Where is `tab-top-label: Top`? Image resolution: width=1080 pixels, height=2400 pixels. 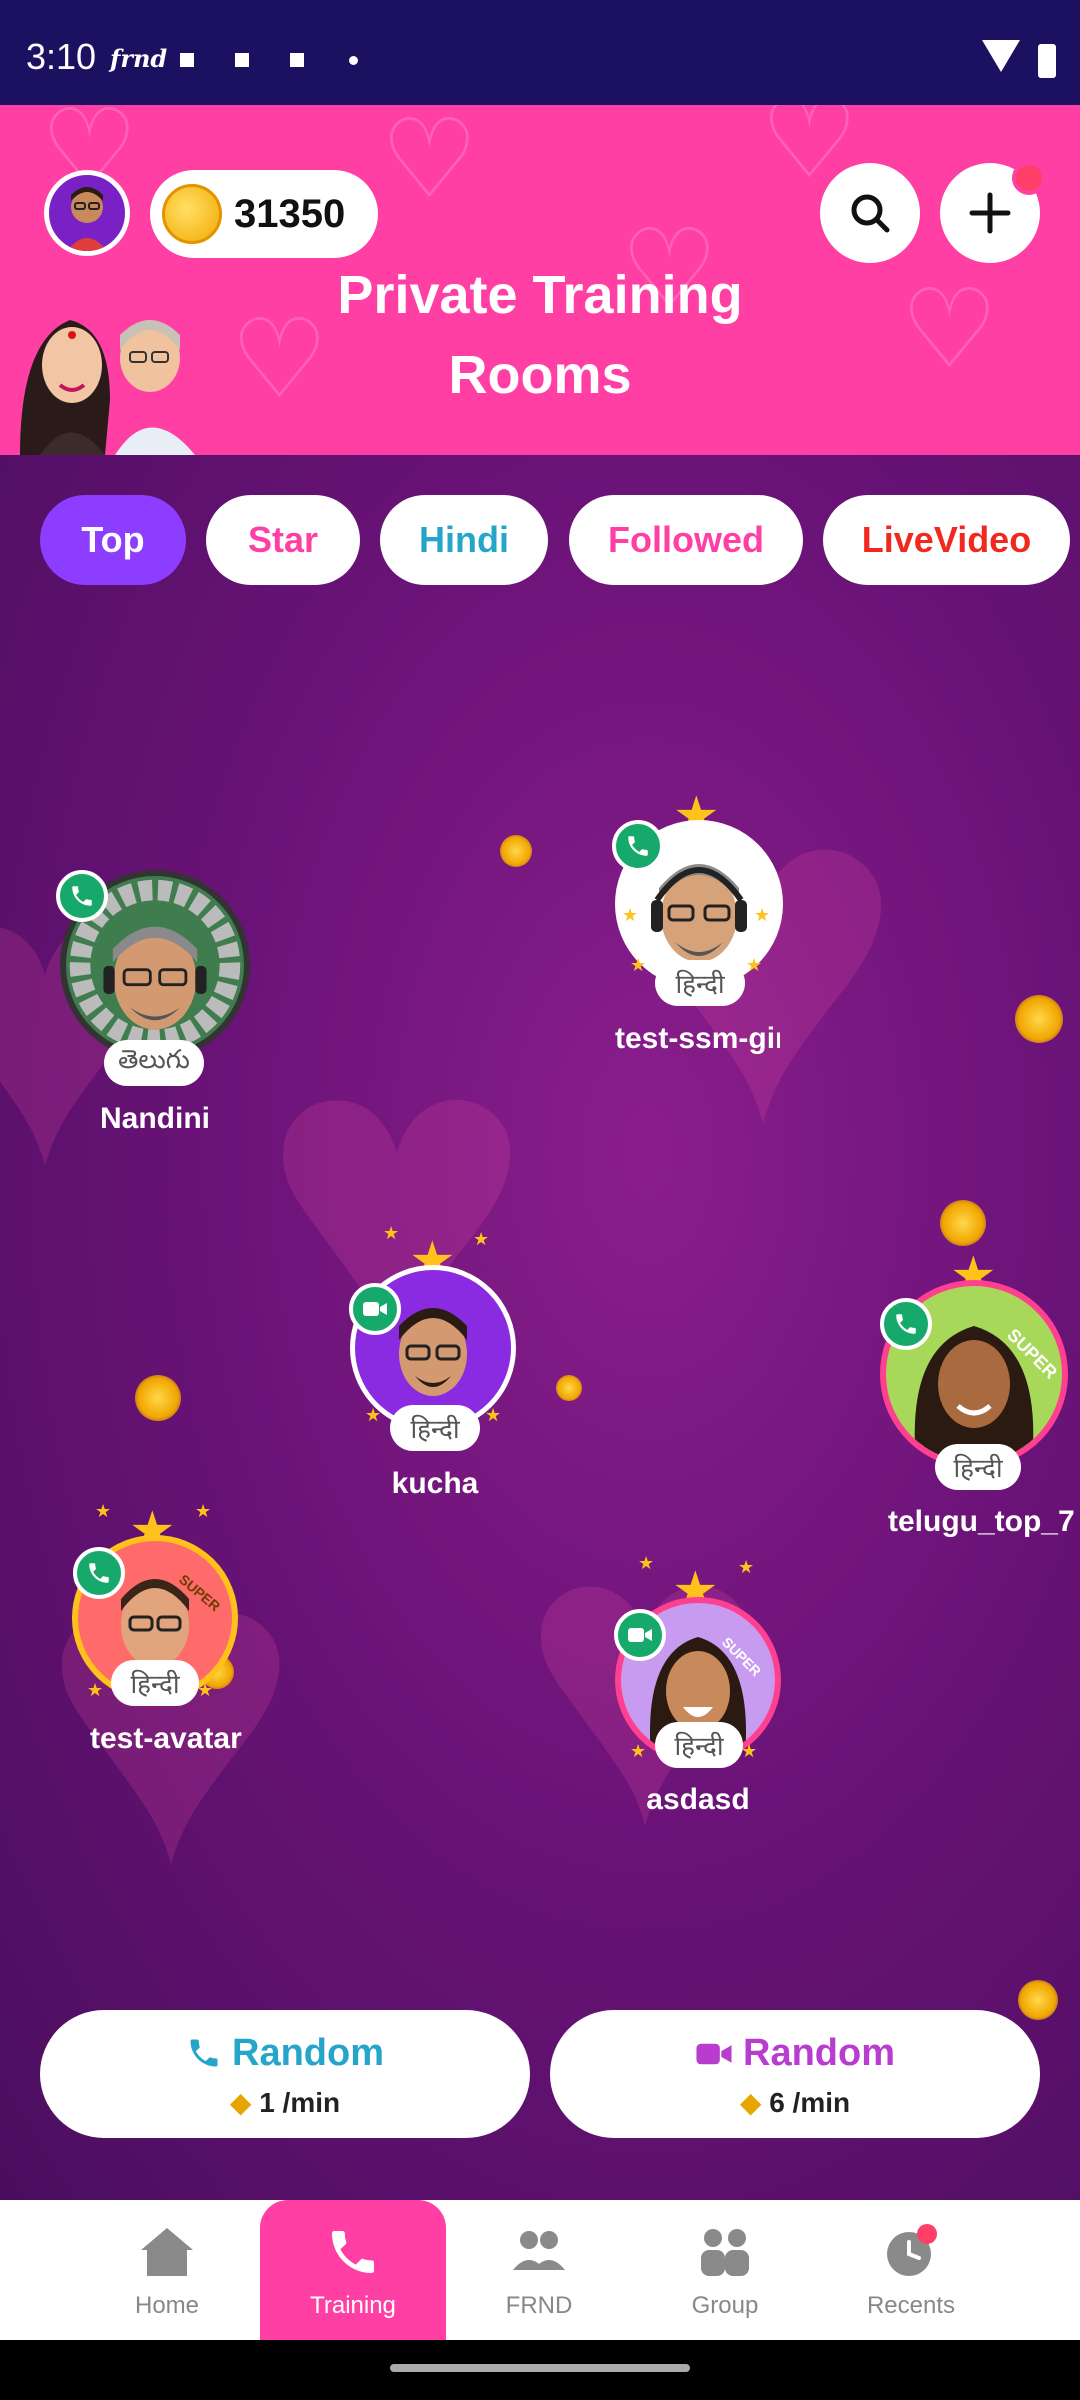 tab-top-label: Top is located at coordinates (113, 539).